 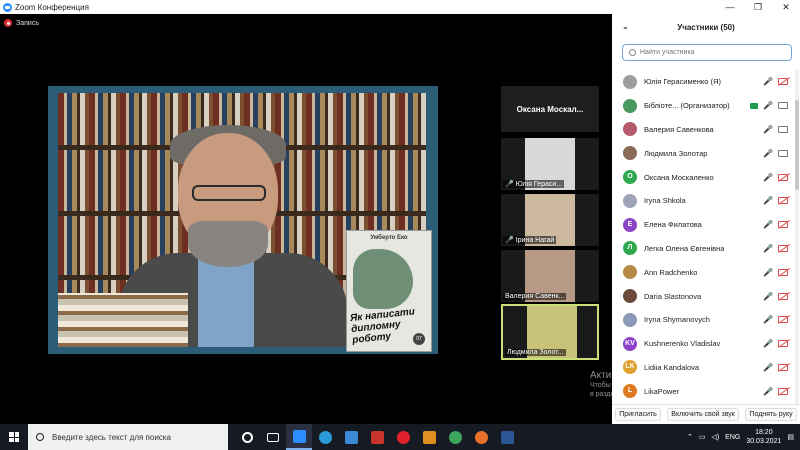 I want to click on cortana-glyph, so click(x=247, y=437).